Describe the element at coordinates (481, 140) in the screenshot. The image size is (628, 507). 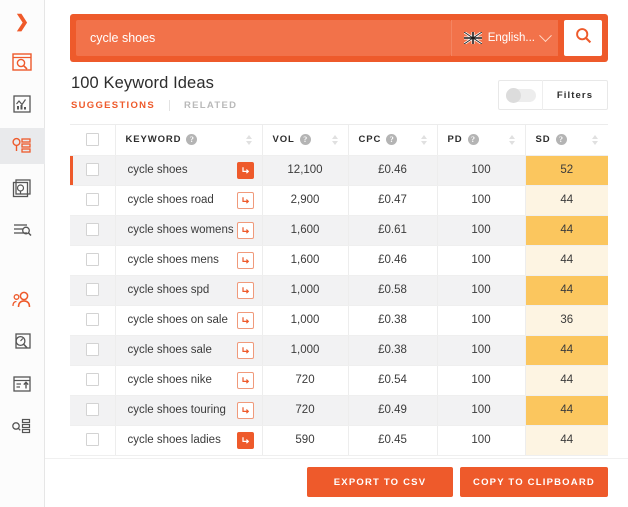
I see `column-header-pd: PD ?` at that location.